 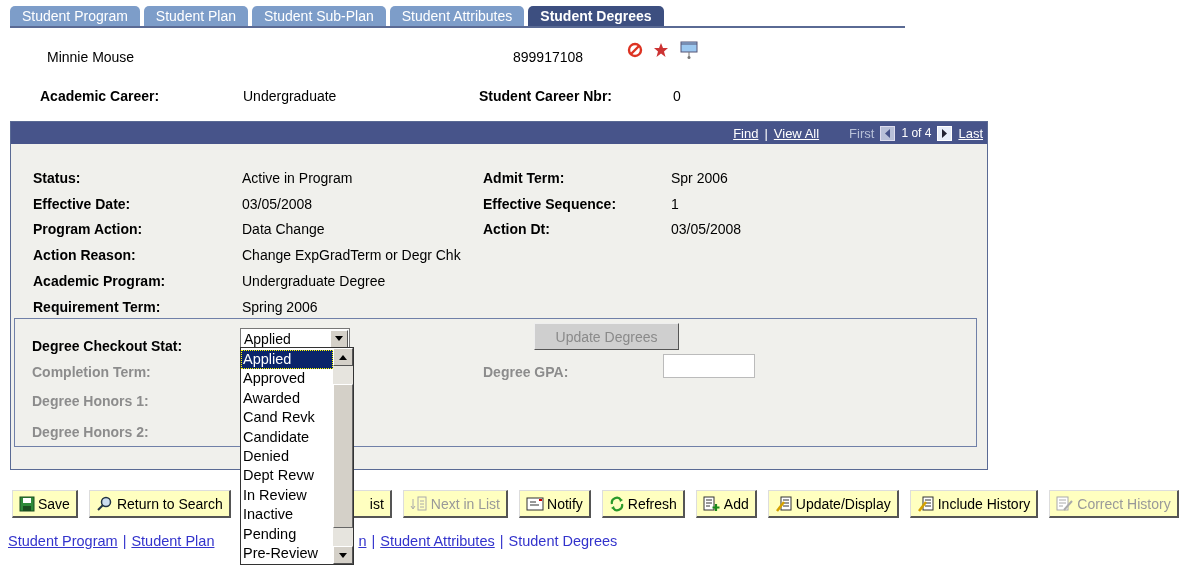 I want to click on add-icon, so click(x=711, y=503).